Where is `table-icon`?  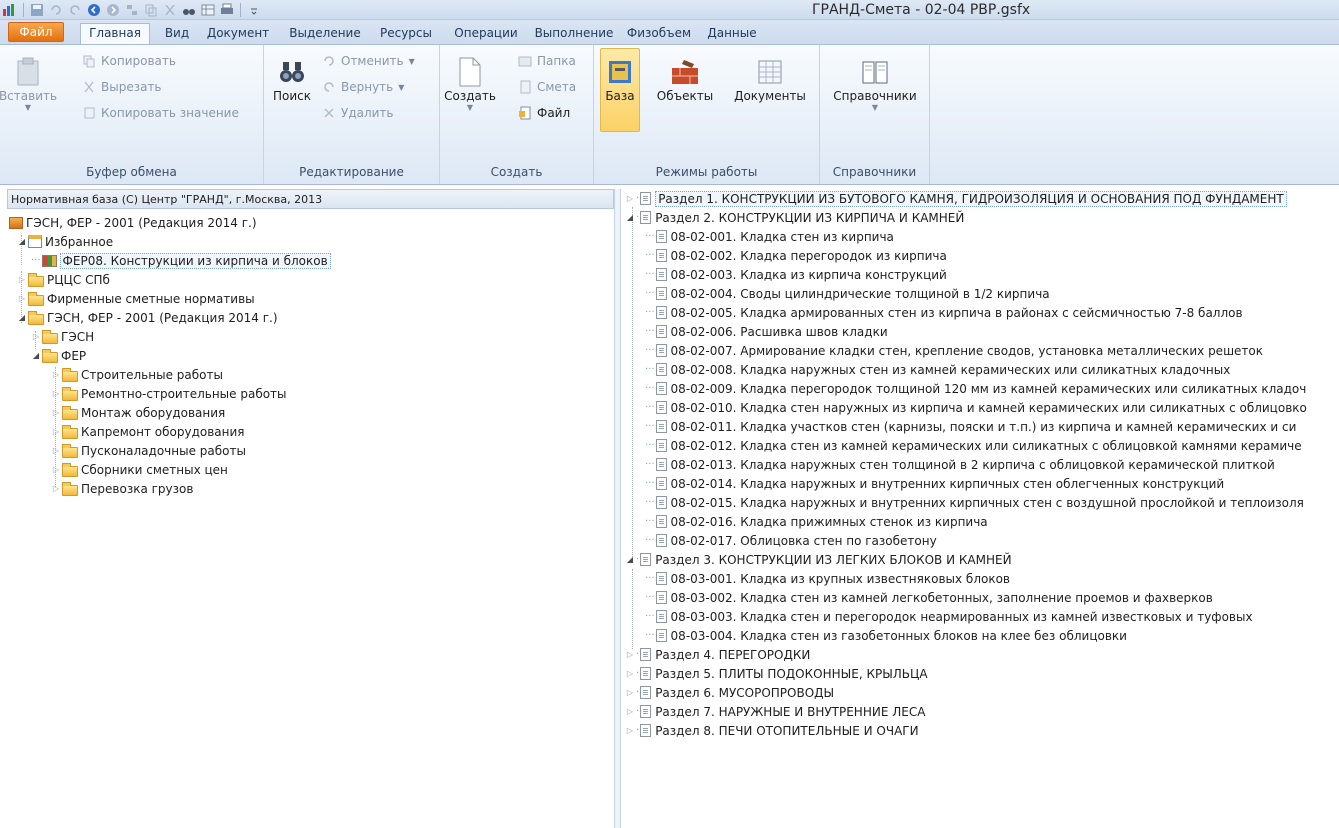
table-icon is located at coordinates (208, 10).